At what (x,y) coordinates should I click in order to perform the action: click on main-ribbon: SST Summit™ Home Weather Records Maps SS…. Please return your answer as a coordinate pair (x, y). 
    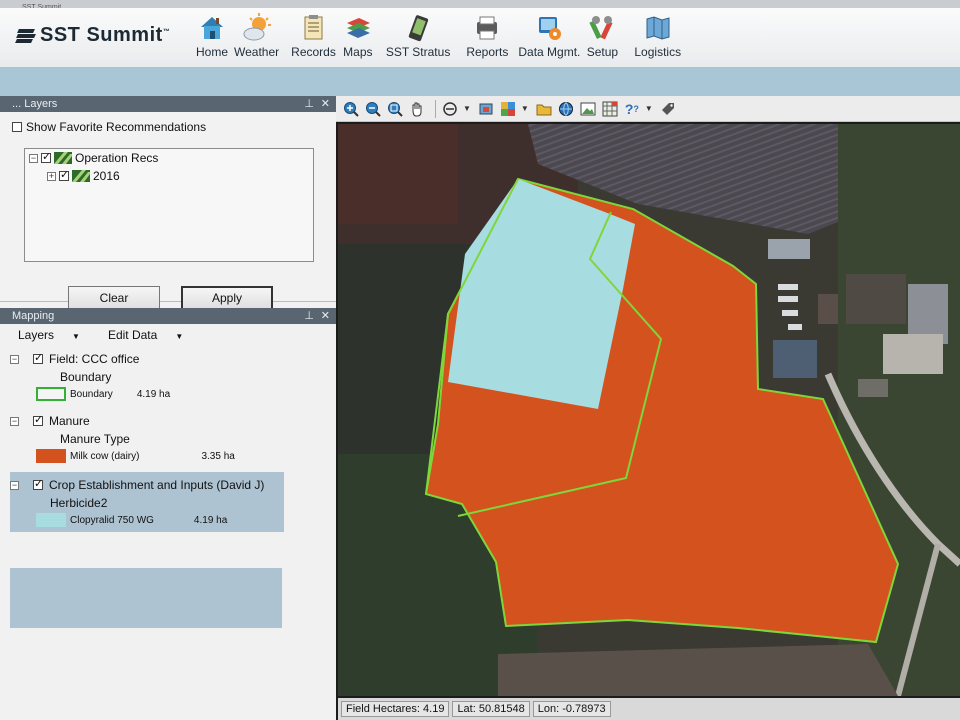
    Looking at the image, I should click on (480, 38).